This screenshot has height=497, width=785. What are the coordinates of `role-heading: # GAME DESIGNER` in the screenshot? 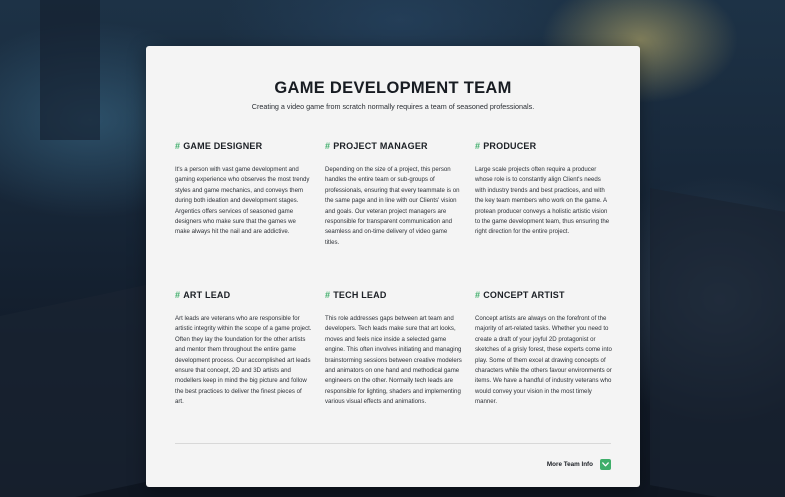 It's located at (243, 146).